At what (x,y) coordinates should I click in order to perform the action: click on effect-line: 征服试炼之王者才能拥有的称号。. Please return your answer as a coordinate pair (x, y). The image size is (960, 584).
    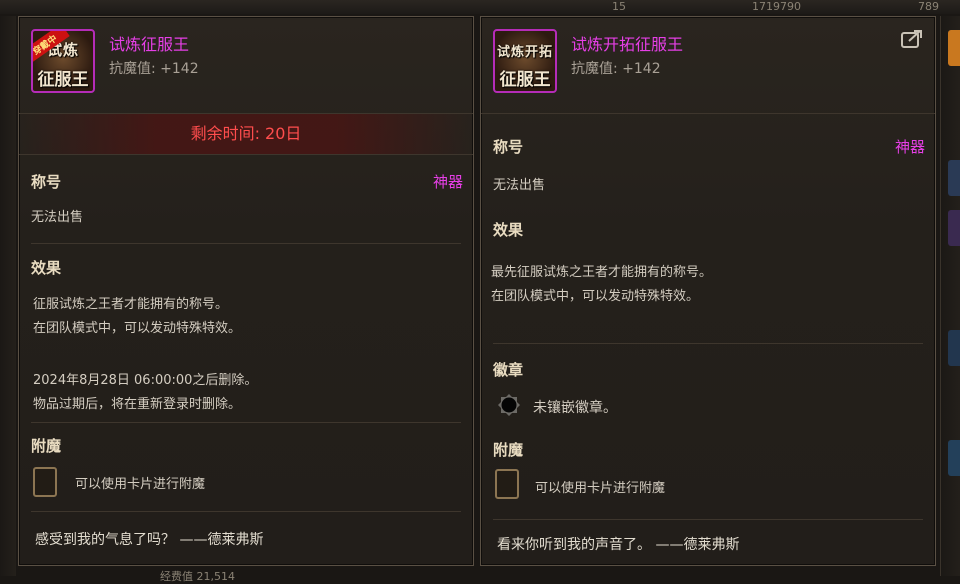
    Looking at the image, I should click on (131, 304).